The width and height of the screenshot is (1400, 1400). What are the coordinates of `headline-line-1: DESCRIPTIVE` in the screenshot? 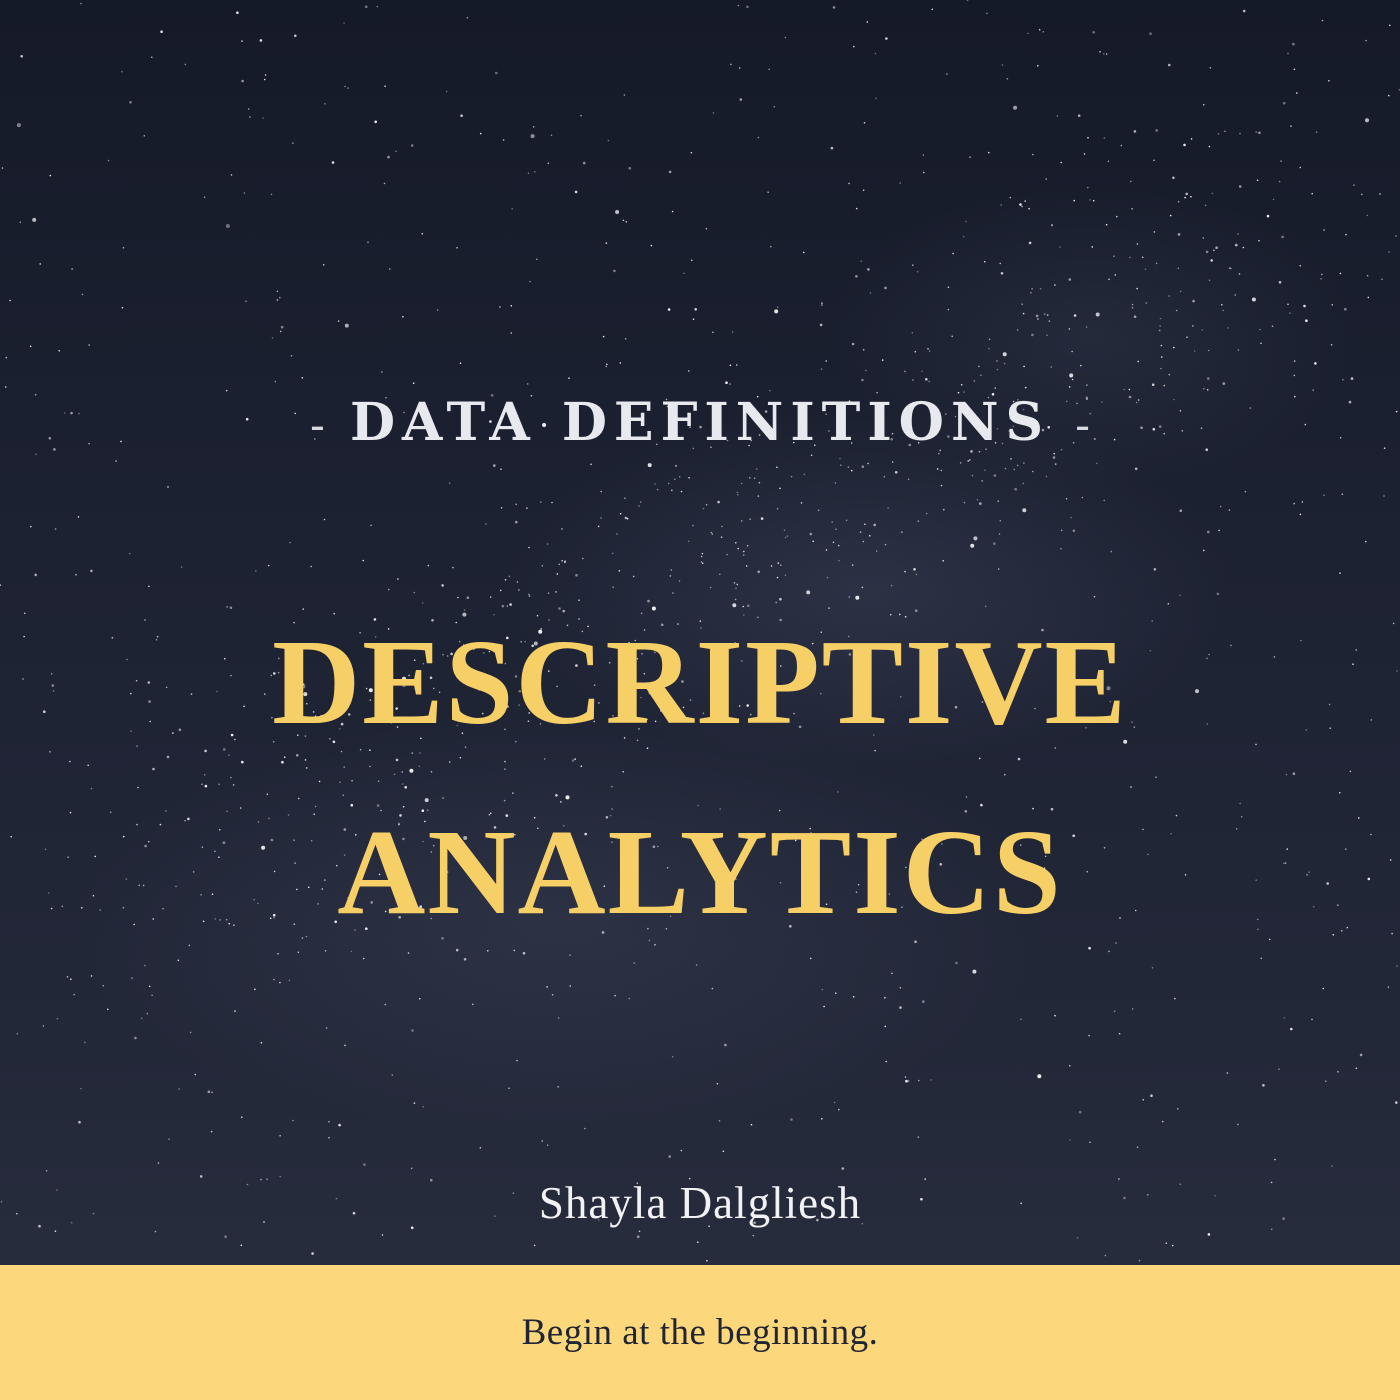 It's located at (700, 682).